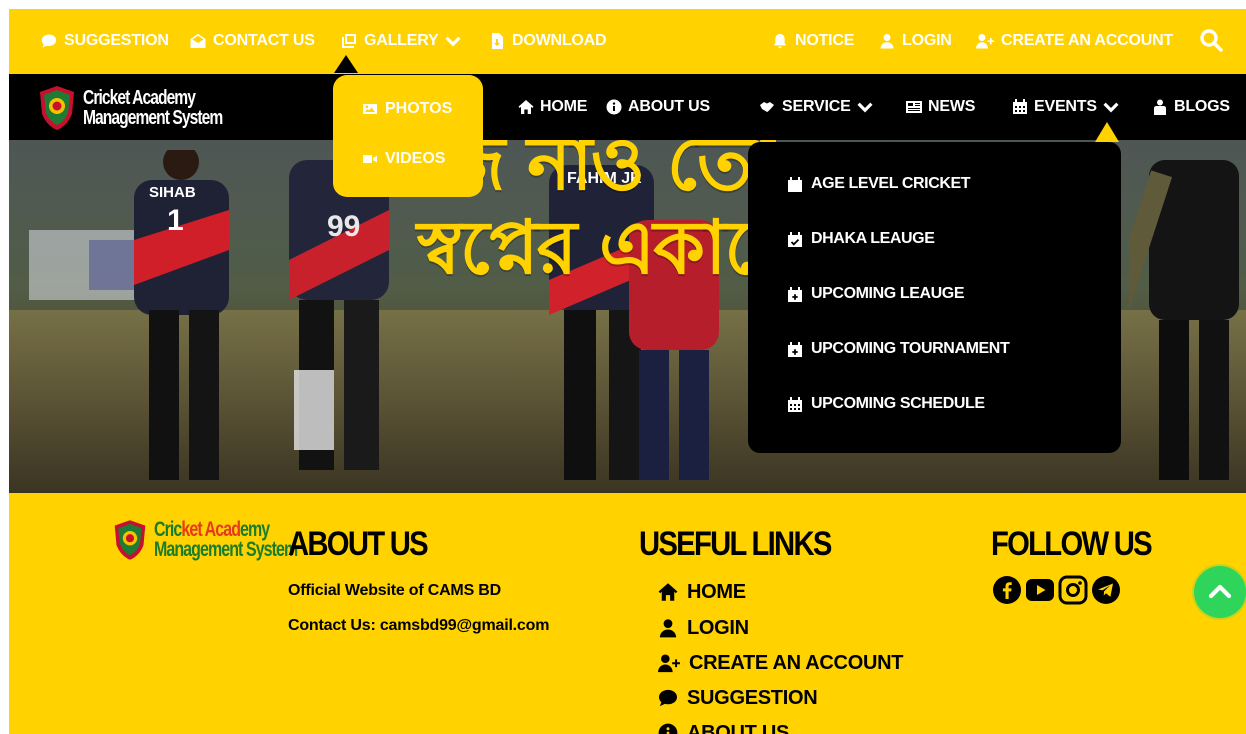 The width and height of the screenshot is (1246, 734). Describe the element at coordinates (172, 192) in the screenshot. I see `jersey-name: SIHAB` at that location.